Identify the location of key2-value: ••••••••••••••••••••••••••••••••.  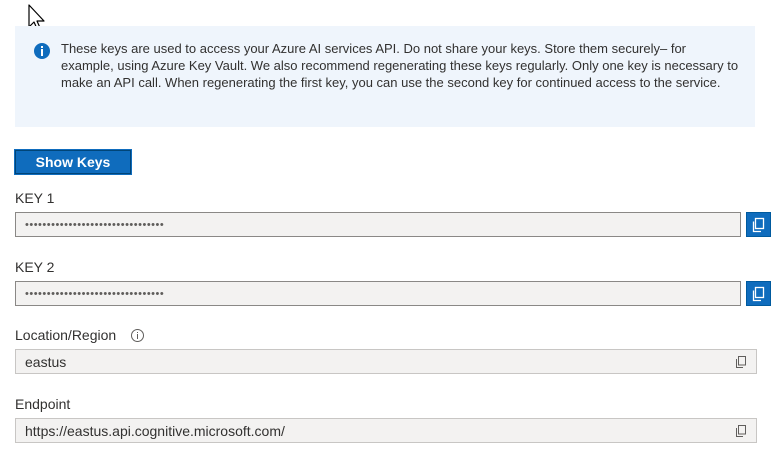
(95, 293).